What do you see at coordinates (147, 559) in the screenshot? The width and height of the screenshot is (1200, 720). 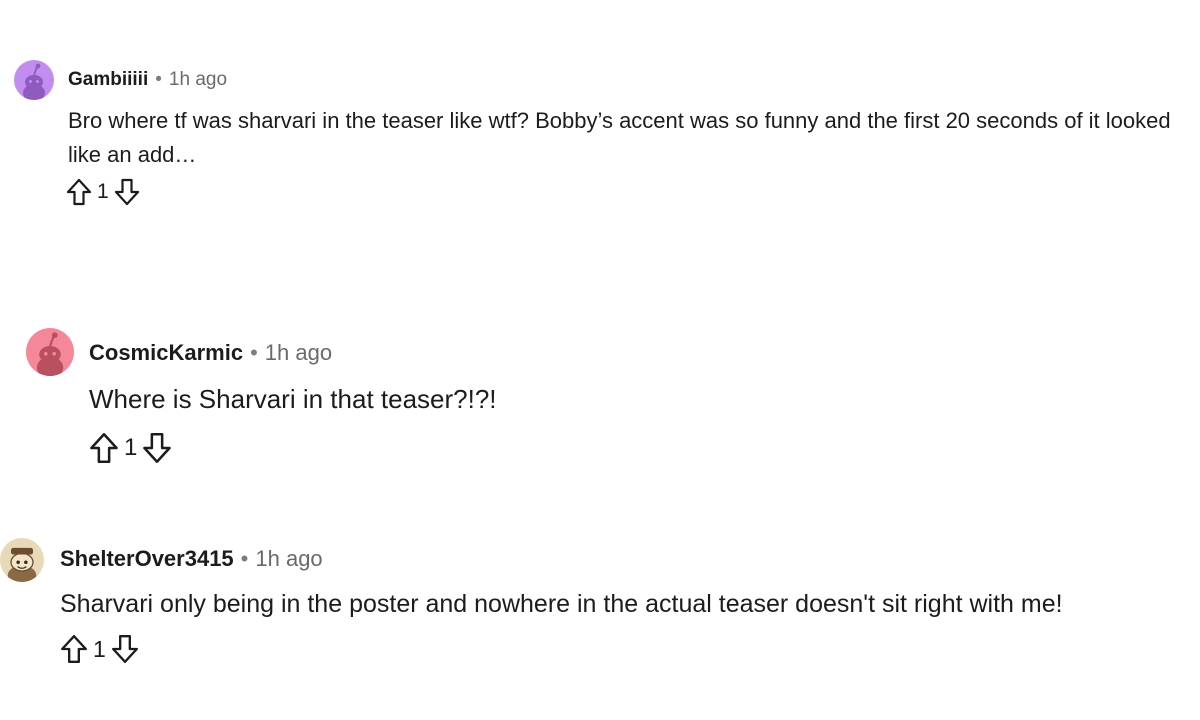 I see `username-link: ShelterOver3415` at bounding box center [147, 559].